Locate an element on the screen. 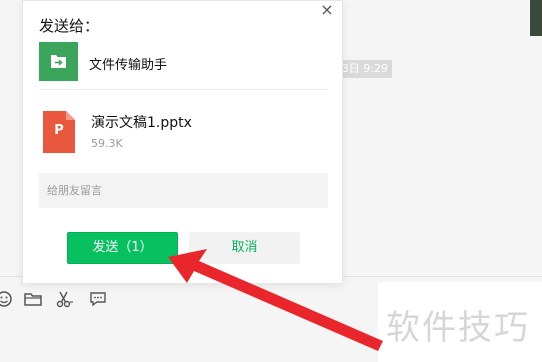 The width and height of the screenshot is (542, 362). close-button: × is located at coordinates (327, 10).